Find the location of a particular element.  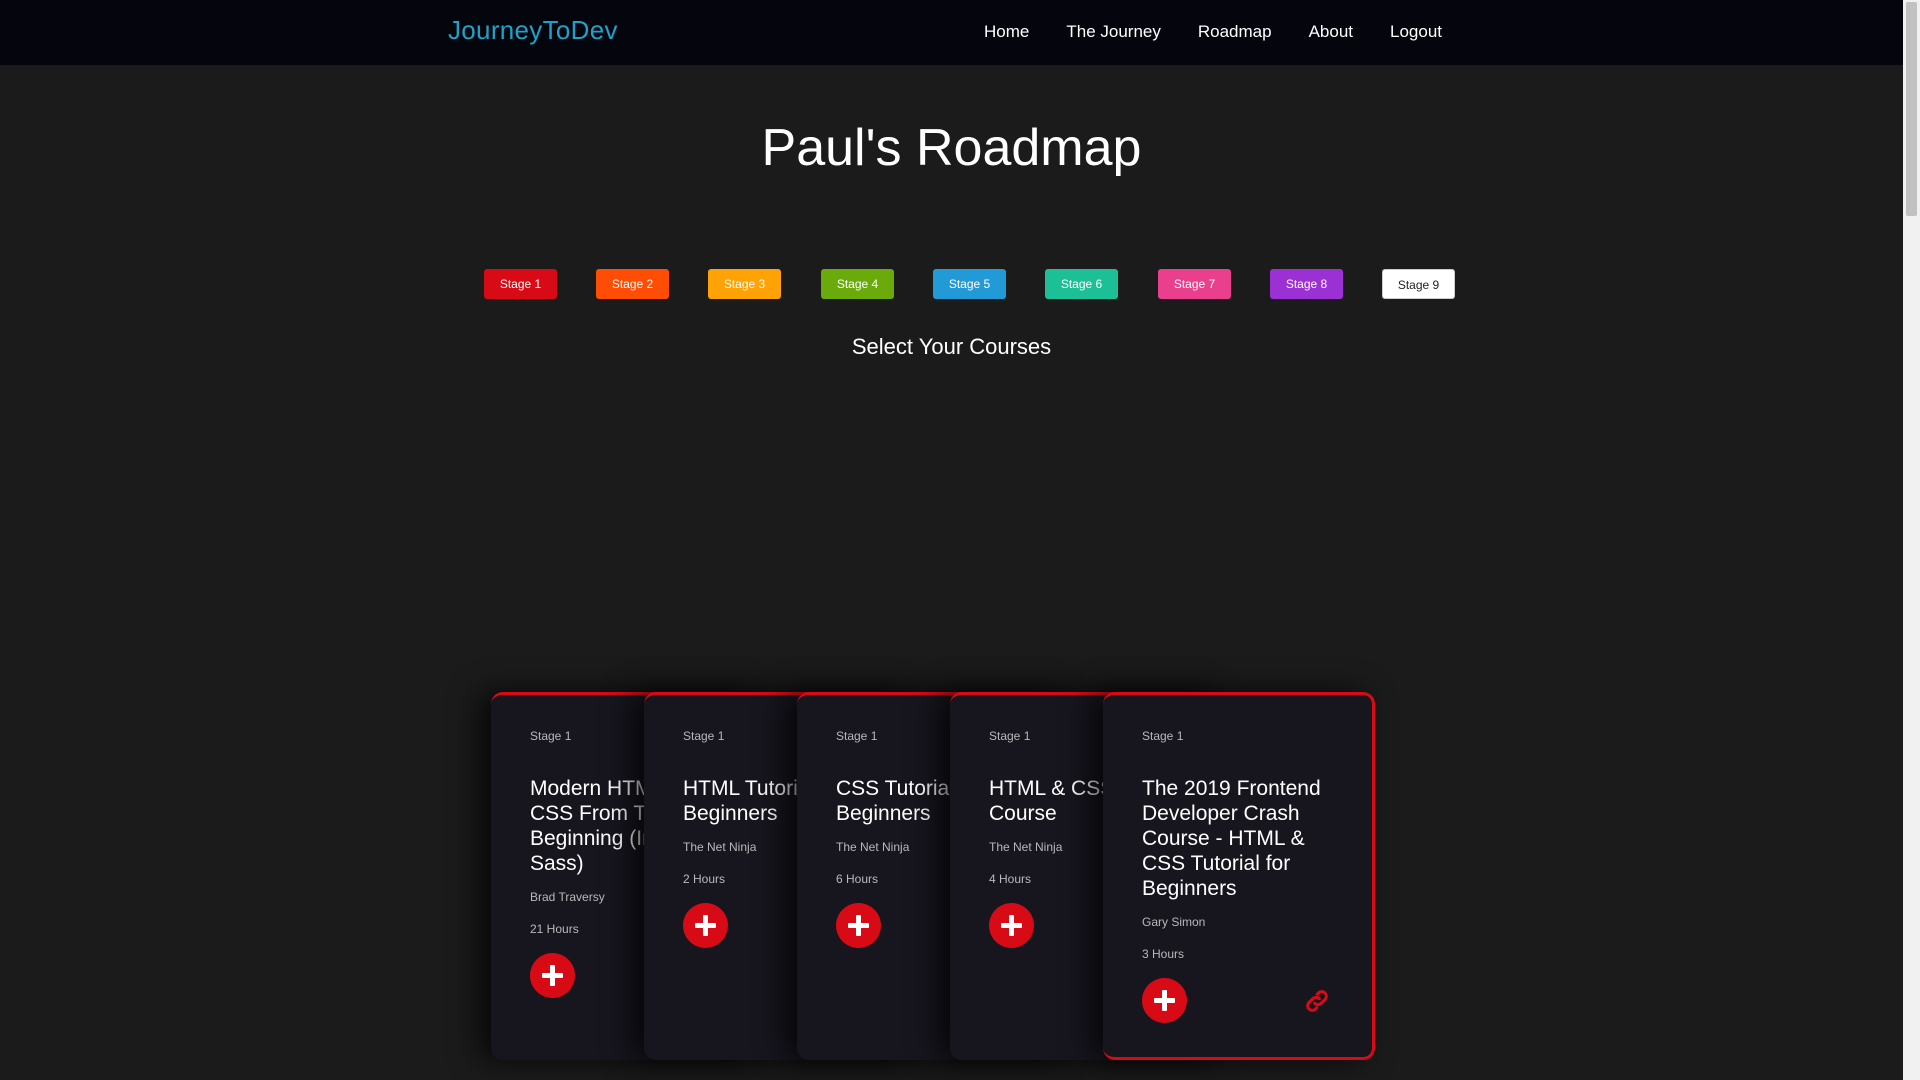

page-title: Paul's Roadmap is located at coordinates (951, 148).